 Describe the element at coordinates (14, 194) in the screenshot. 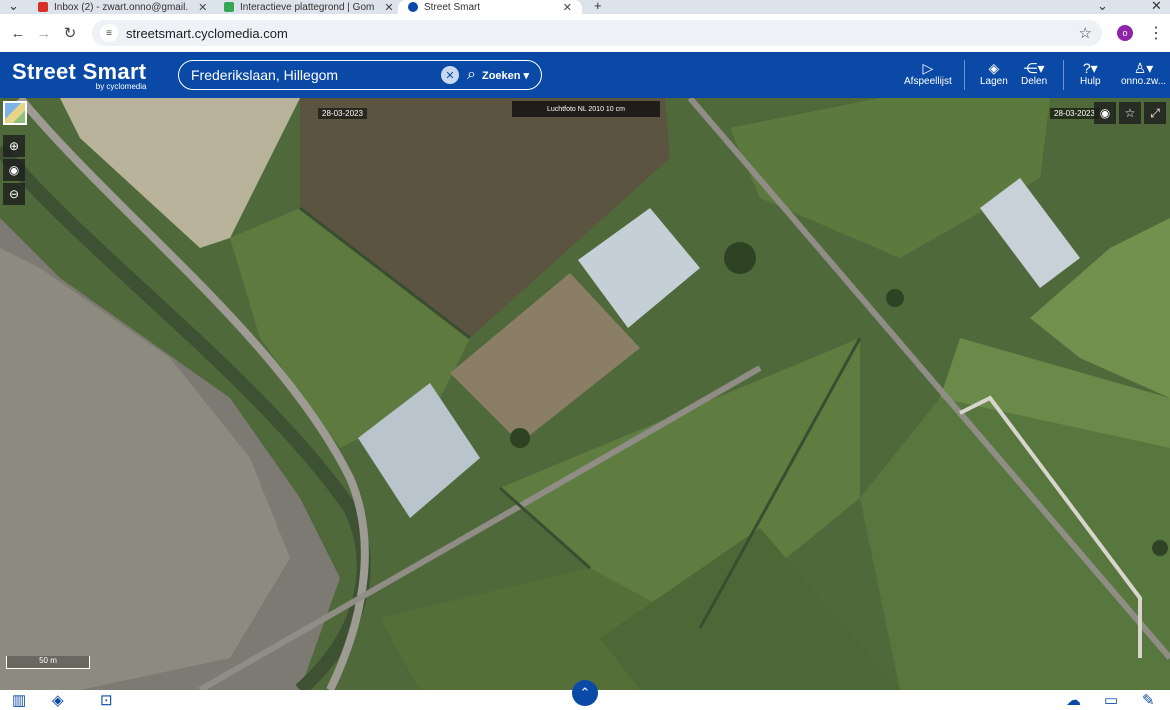

I see `zoom-out-icon: ⊖` at that location.